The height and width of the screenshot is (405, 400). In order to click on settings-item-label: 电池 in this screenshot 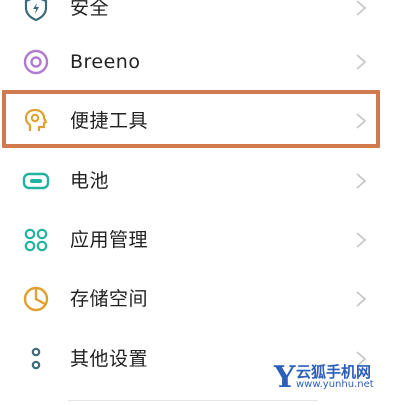, I will do `click(90, 181)`.